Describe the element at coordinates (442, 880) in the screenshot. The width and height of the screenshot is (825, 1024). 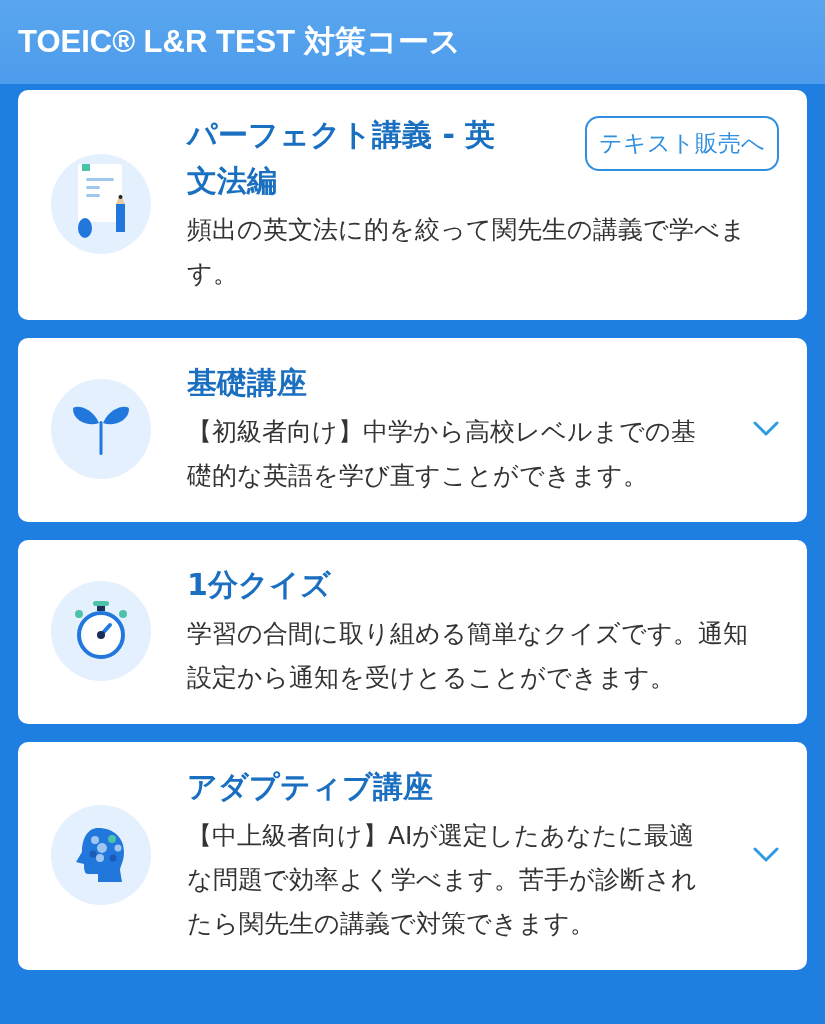
I see `course-description: 【中上級者向け】AIが選定したあなたに最適な問題で効率よく学べます。苦手が診断されたら関先生の講義で対策できます。` at that location.